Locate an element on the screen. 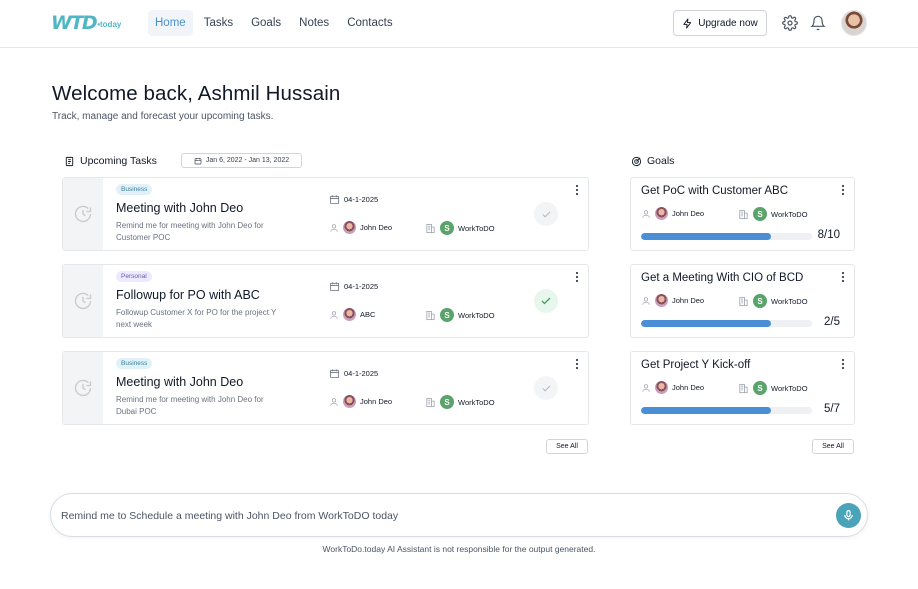 The height and width of the screenshot is (589, 918). goal-progress-text: 2/5 is located at coordinates (832, 322).